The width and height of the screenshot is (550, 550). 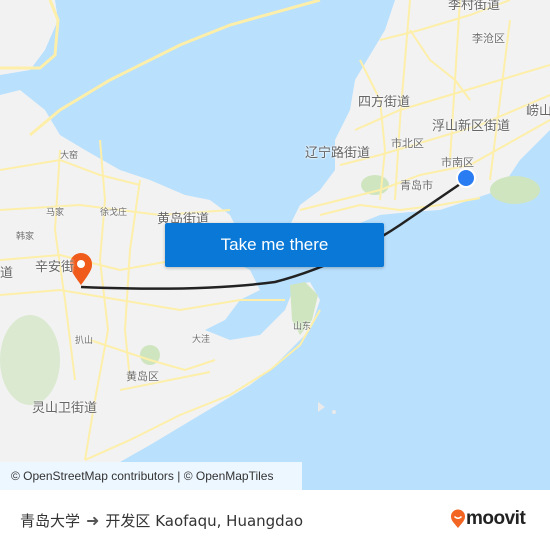 I want to click on map-label: 崂山, so click(x=538, y=111).